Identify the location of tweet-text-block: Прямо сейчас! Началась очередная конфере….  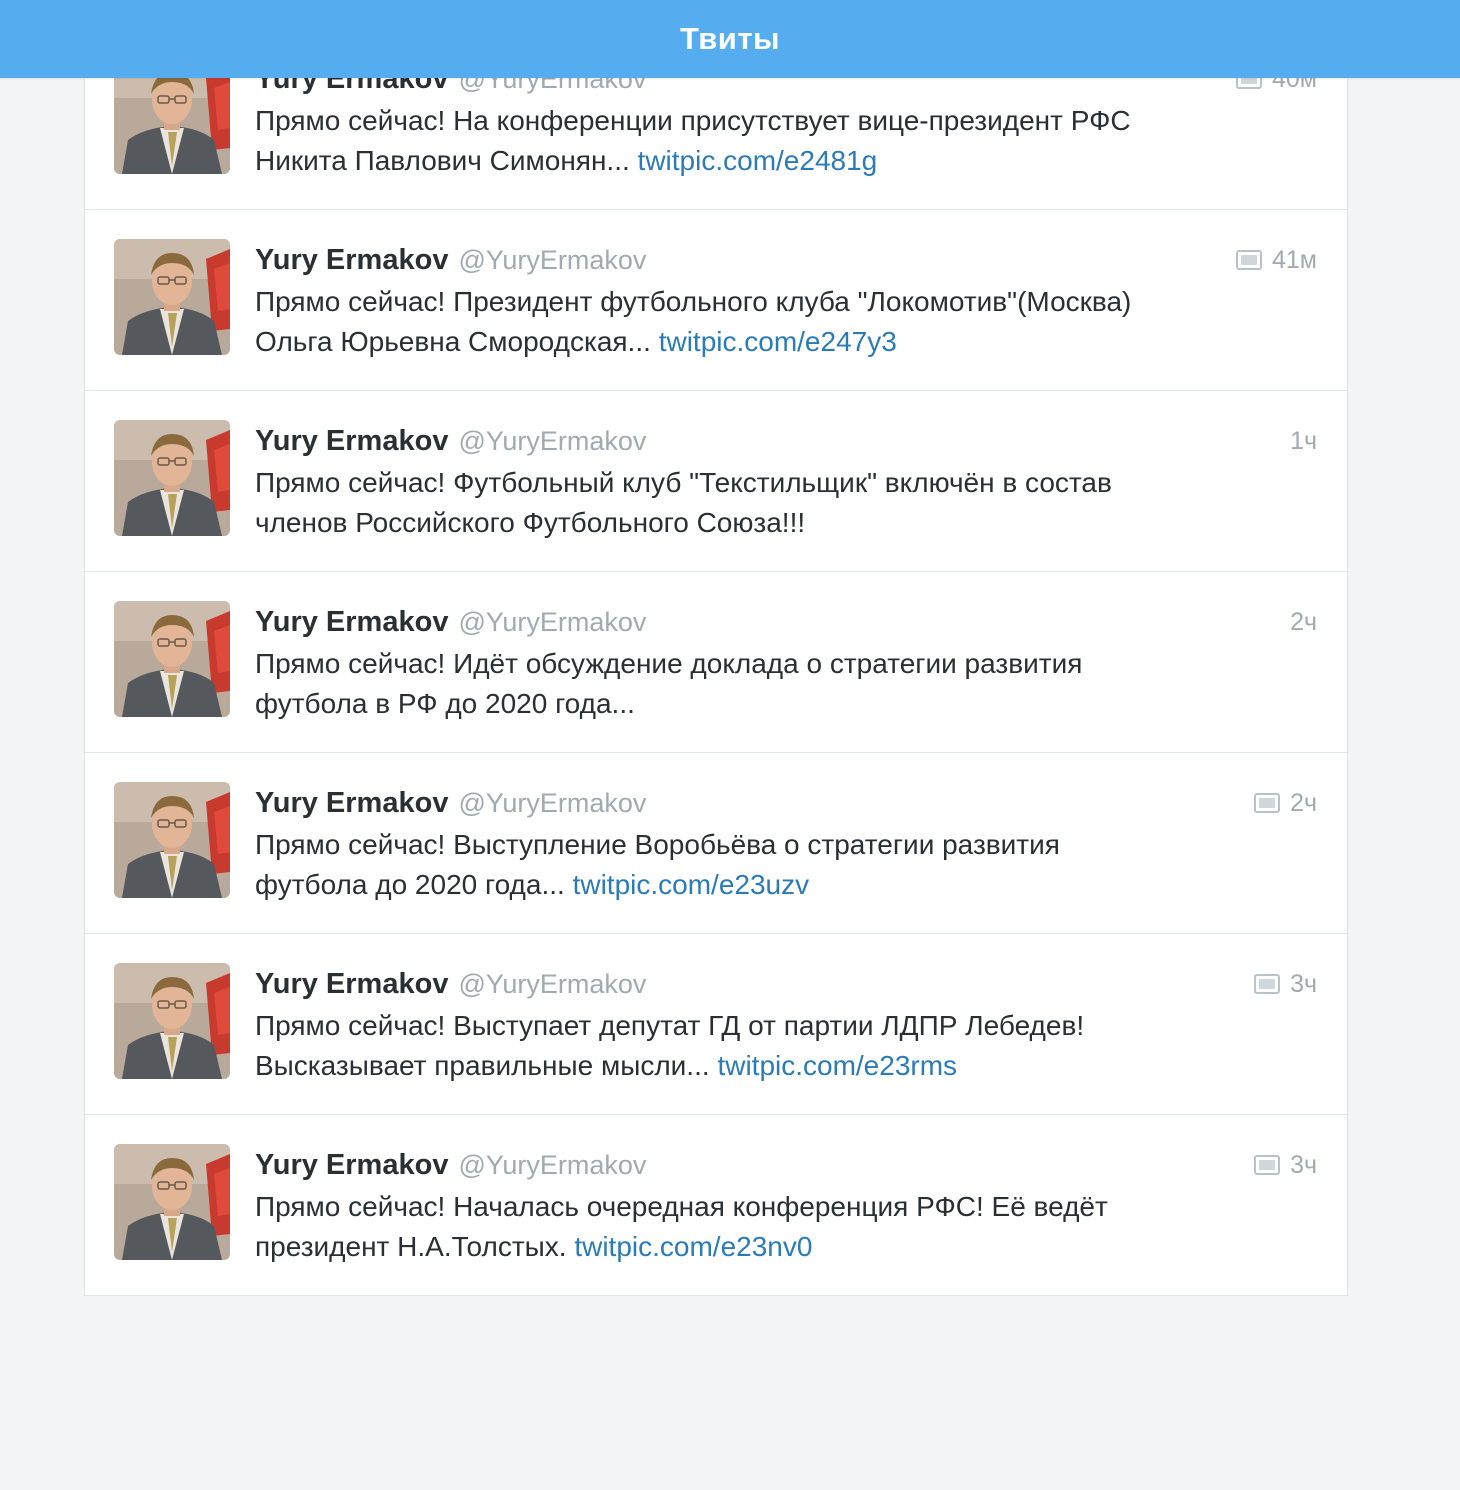
(786, 1227).